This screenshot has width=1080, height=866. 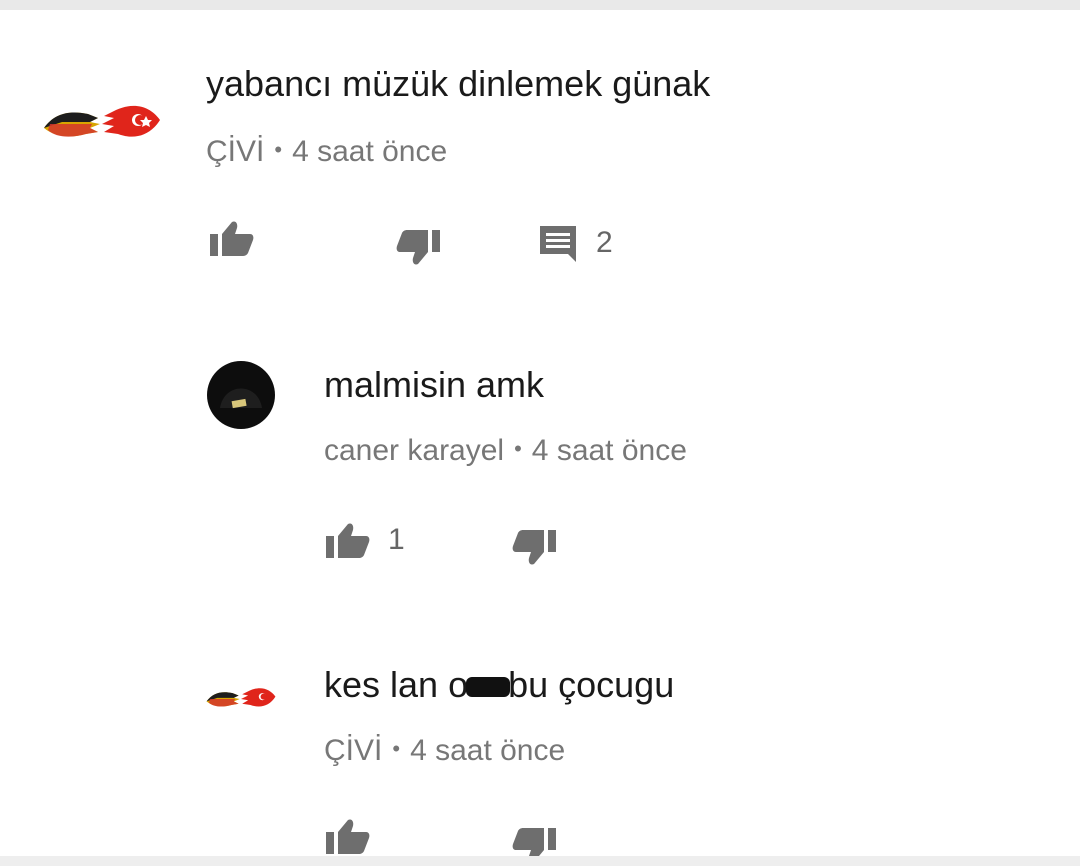 I want to click on comment-meta: ÇİVİ • 4 saat önce, so click(x=444, y=751).